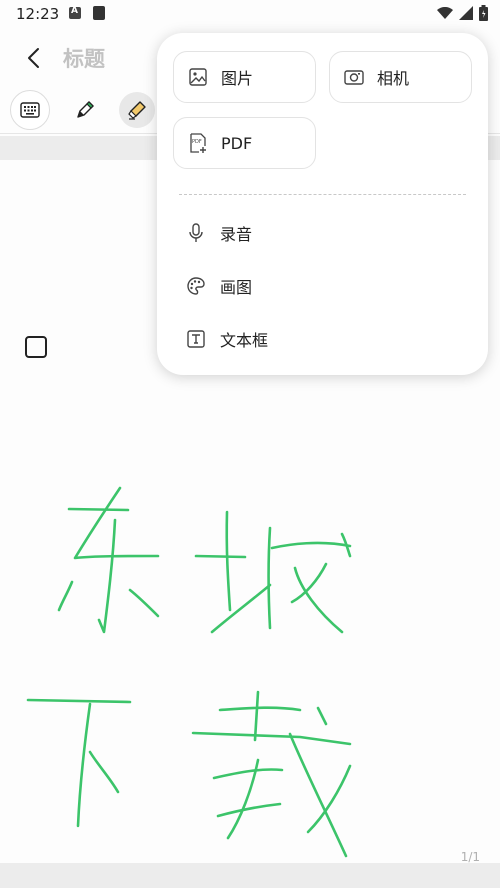  I want to click on status-bar: 12:23, so click(250, 14).